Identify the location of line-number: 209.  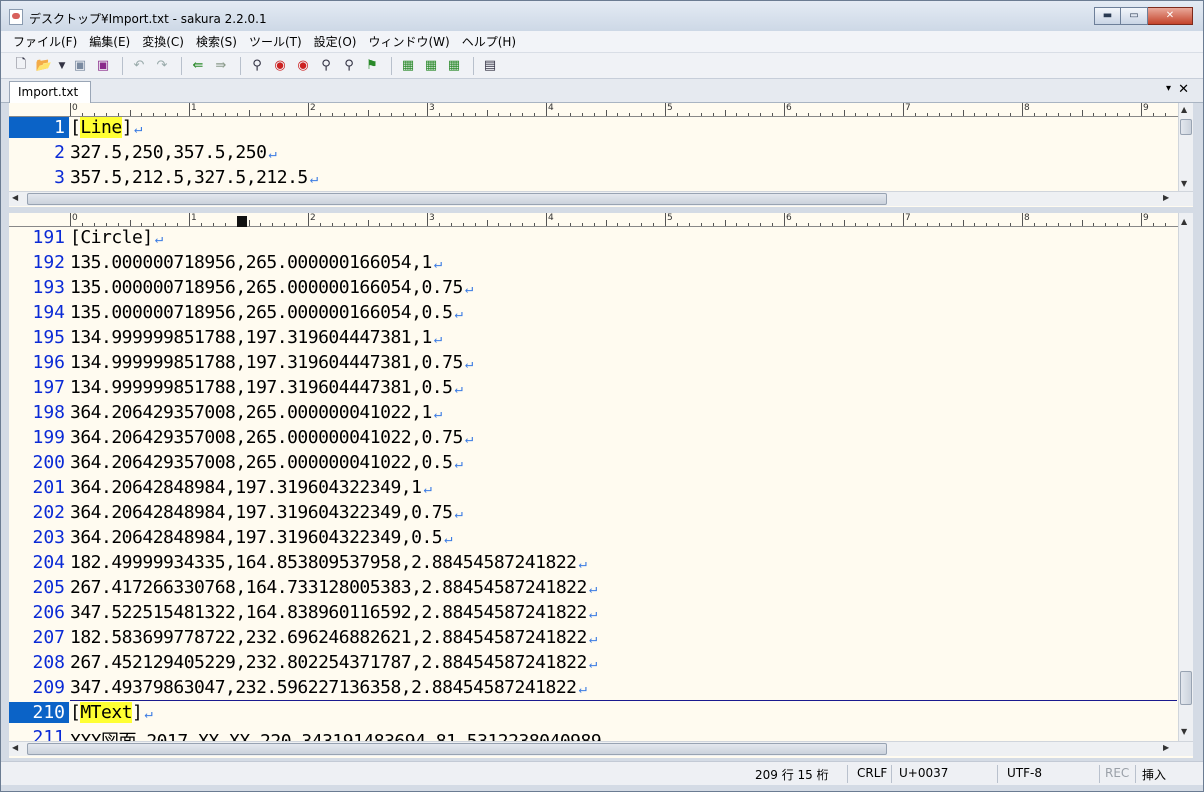
(48, 687).